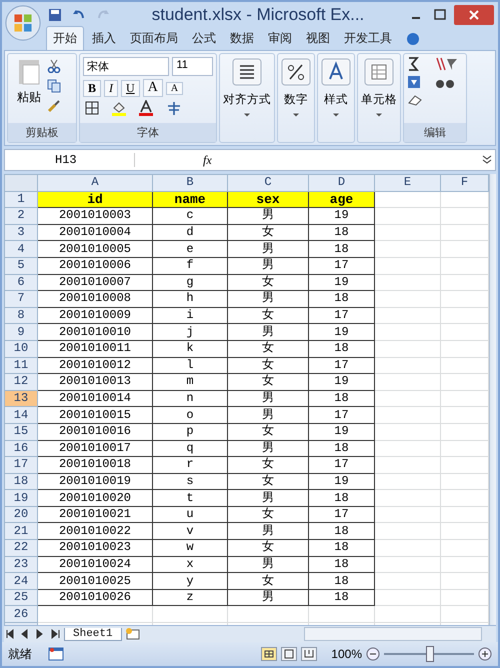 The height and width of the screenshot is (668, 500). Describe the element at coordinates (268, 183) in the screenshot. I see `column-header: C` at that location.